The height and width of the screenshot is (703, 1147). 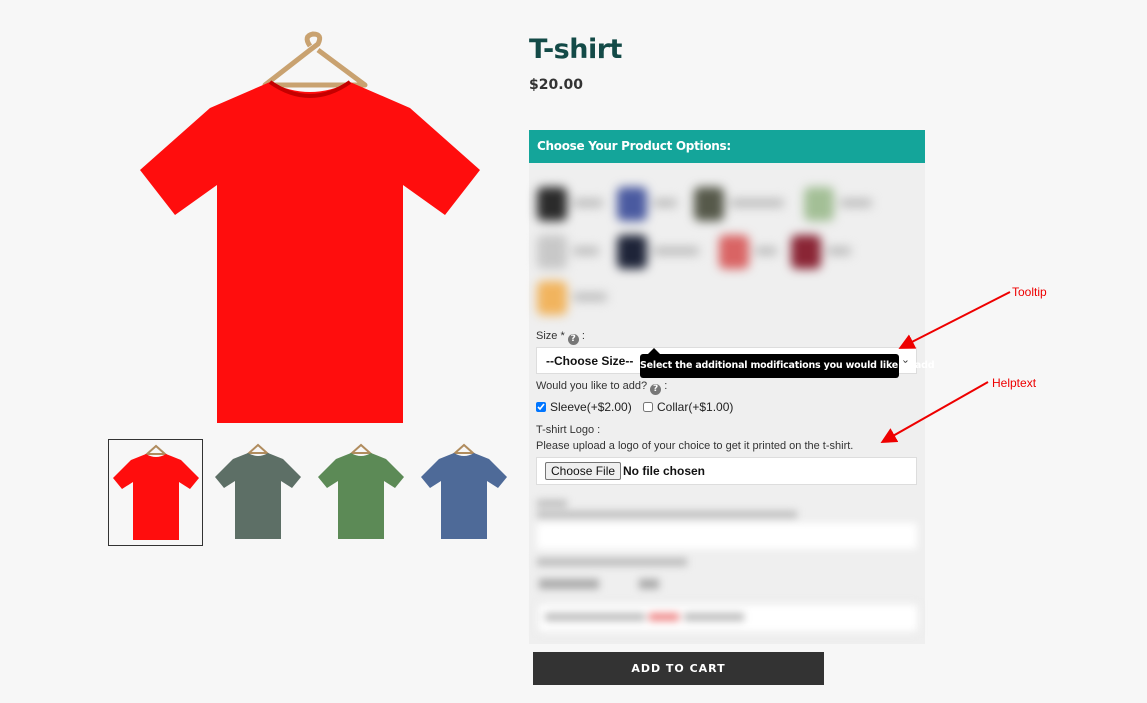 I want to click on product-price: $20.00, so click(x=556, y=85).